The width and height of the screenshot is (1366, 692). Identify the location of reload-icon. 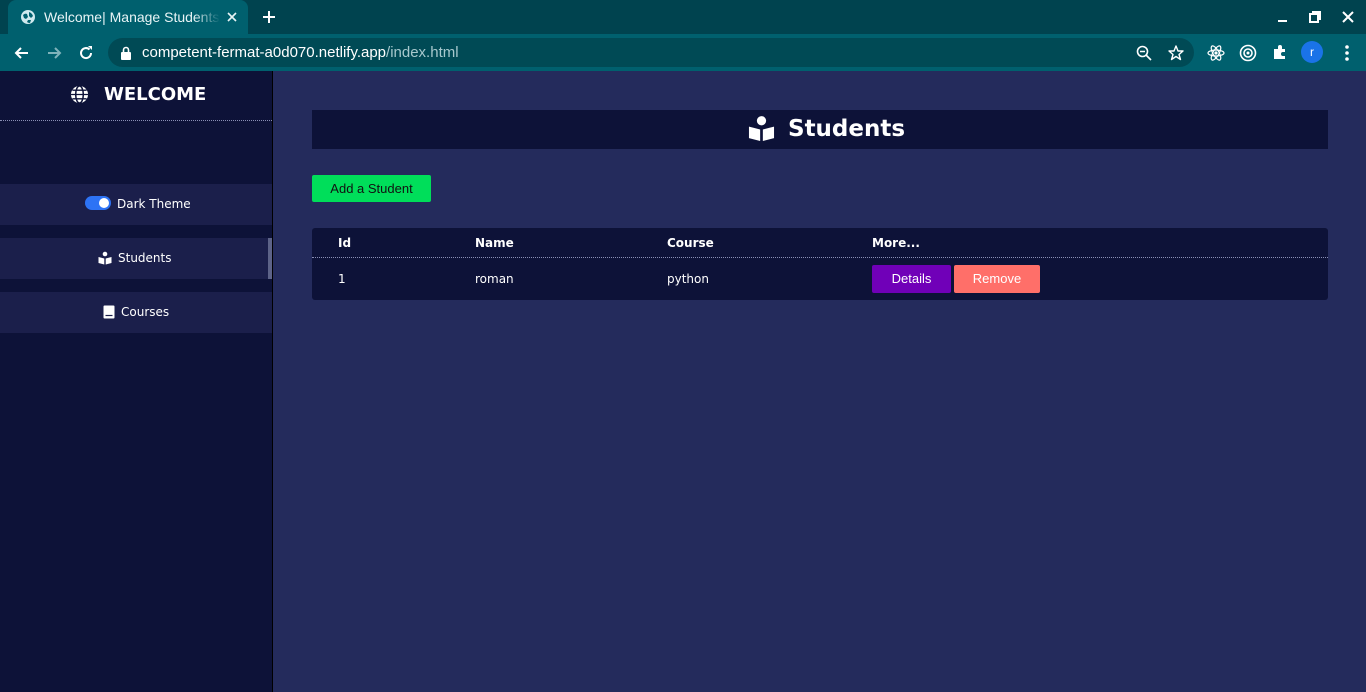
(86, 53).